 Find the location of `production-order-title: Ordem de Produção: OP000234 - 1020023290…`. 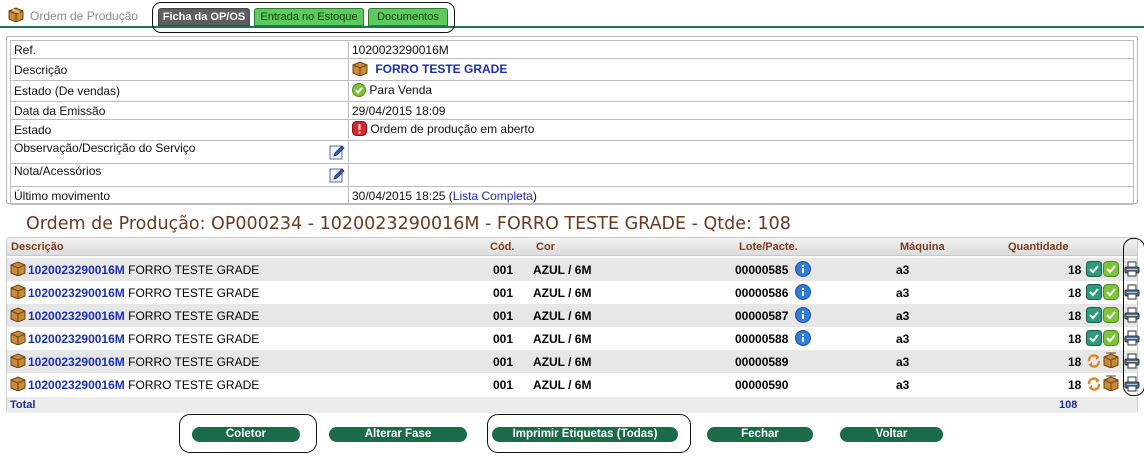

production-order-title: Ordem de Produção: OP000234 - 1020023290… is located at coordinates (408, 224).